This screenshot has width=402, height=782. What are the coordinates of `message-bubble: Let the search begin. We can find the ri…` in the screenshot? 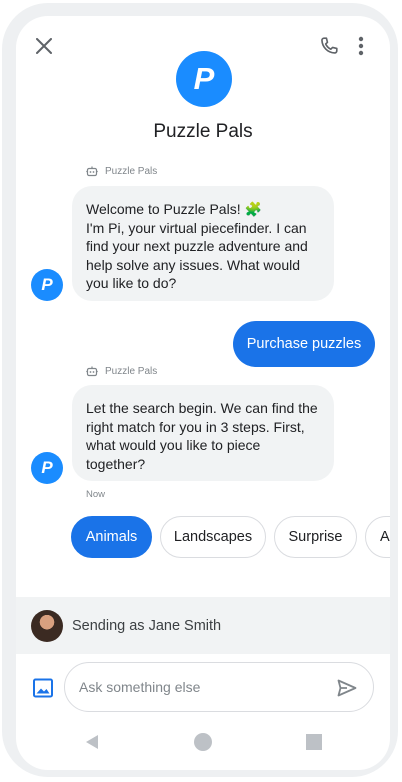 It's located at (203, 433).